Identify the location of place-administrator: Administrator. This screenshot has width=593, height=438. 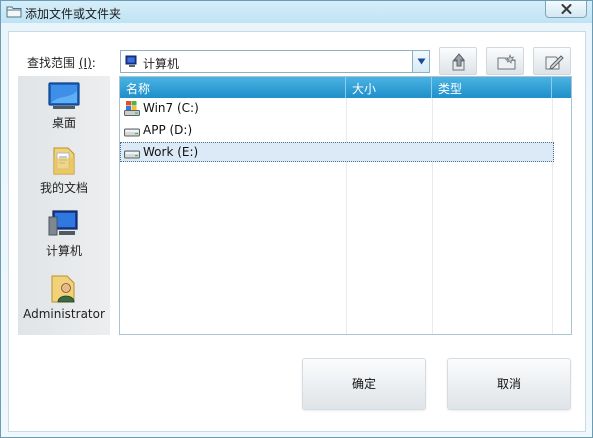
(64, 296).